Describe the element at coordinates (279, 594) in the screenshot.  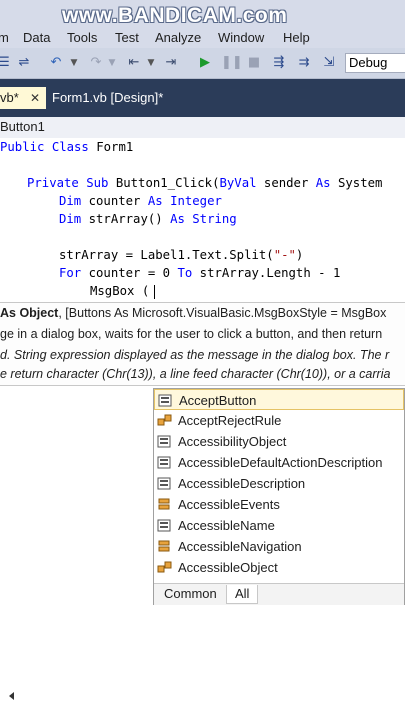
I see `completion-filter-tabs: Common All` at that location.